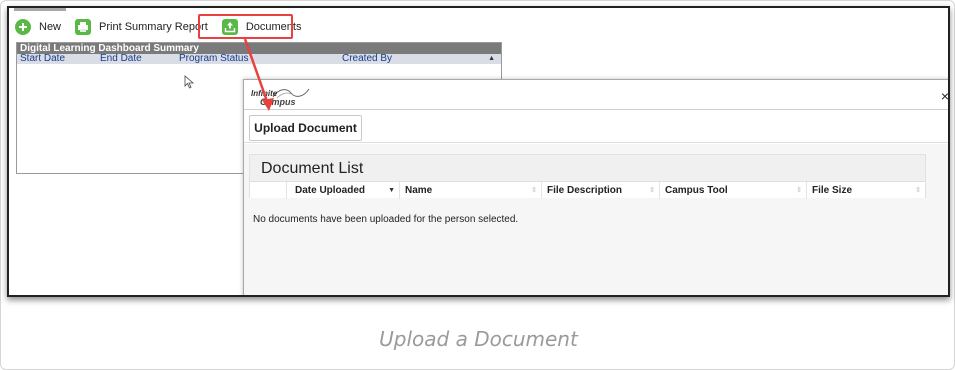  What do you see at coordinates (38, 27) in the screenshot?
I see `new-button: New` at bounding box center [38, 27].